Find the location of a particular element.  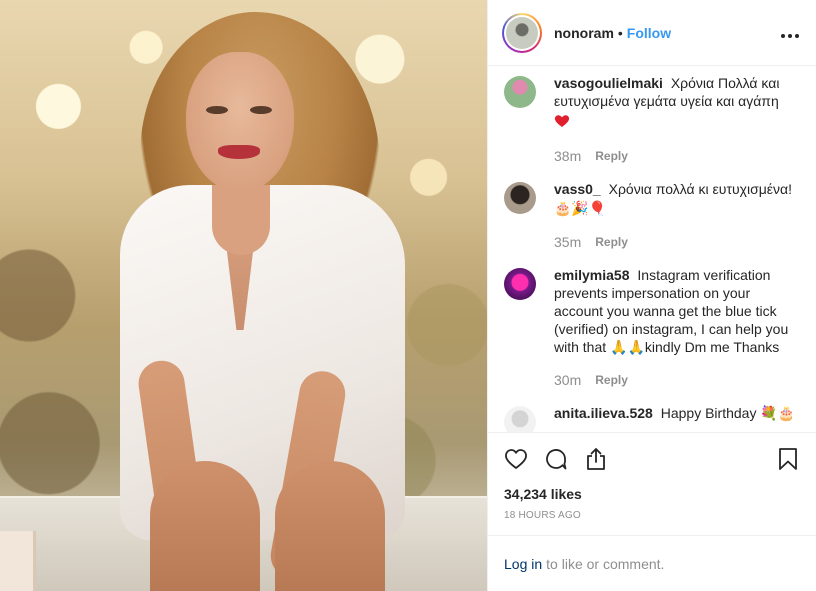

story-ring is located at coordinates (522, 32).